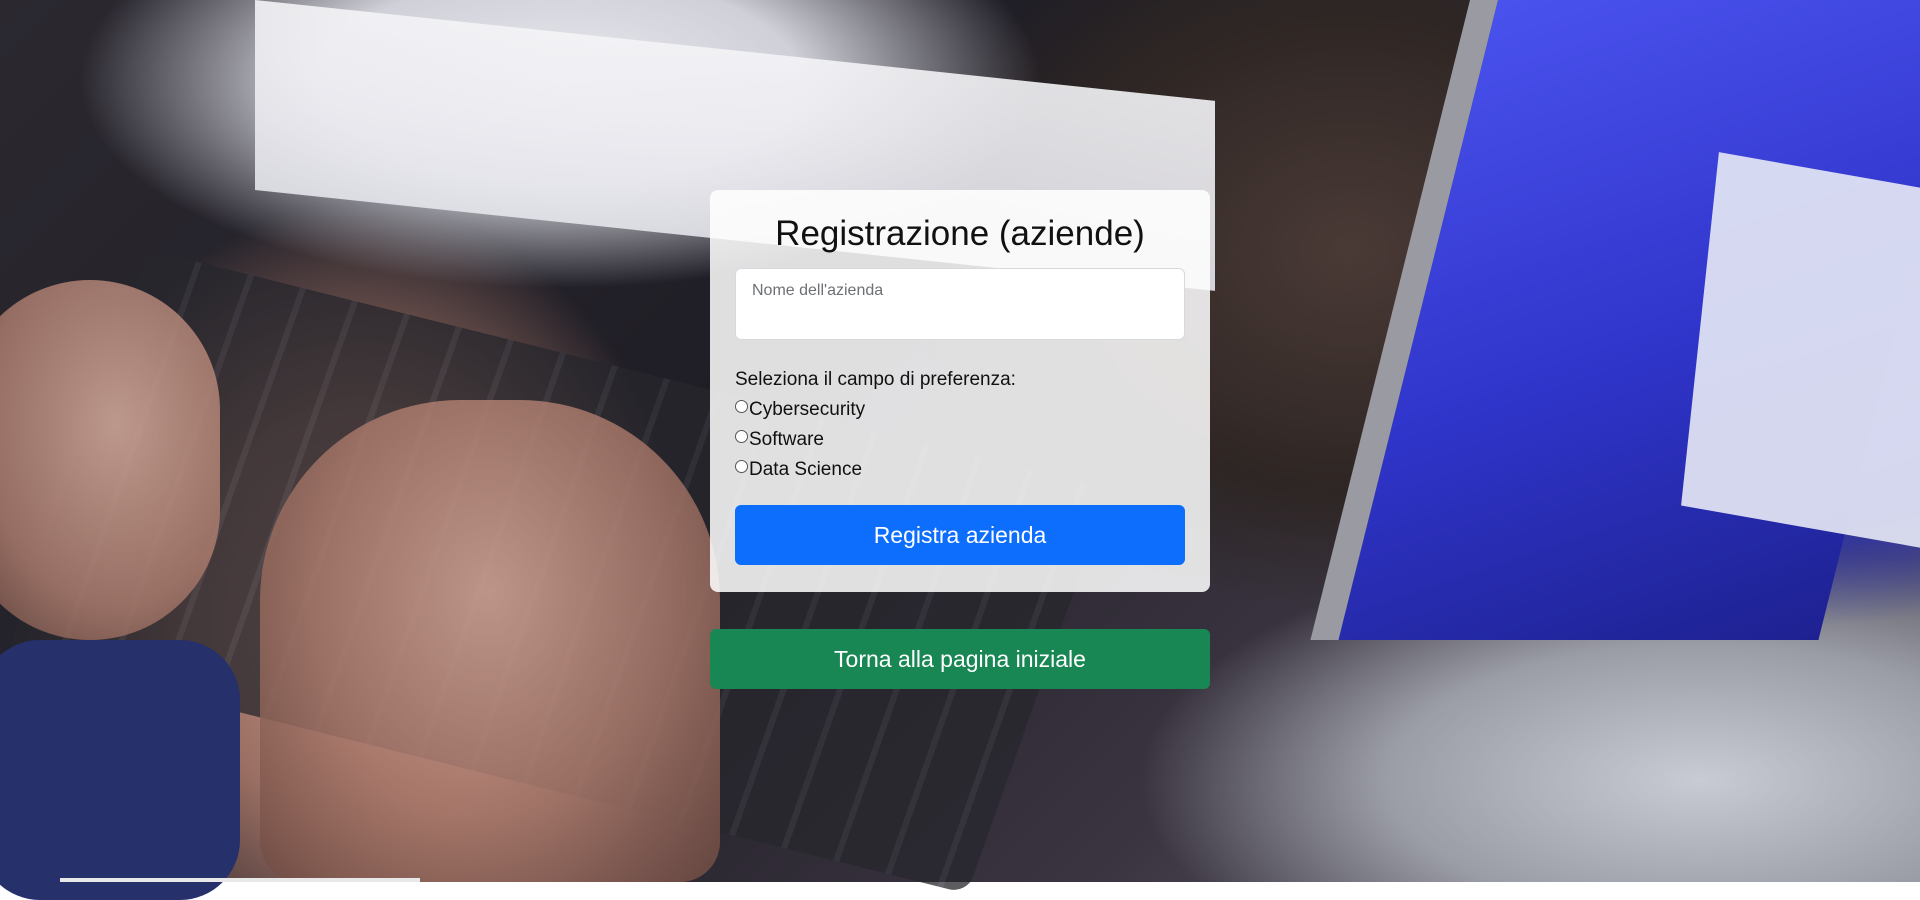  I want to click on radio-option-data-science: Data Science, so click(960, 470).